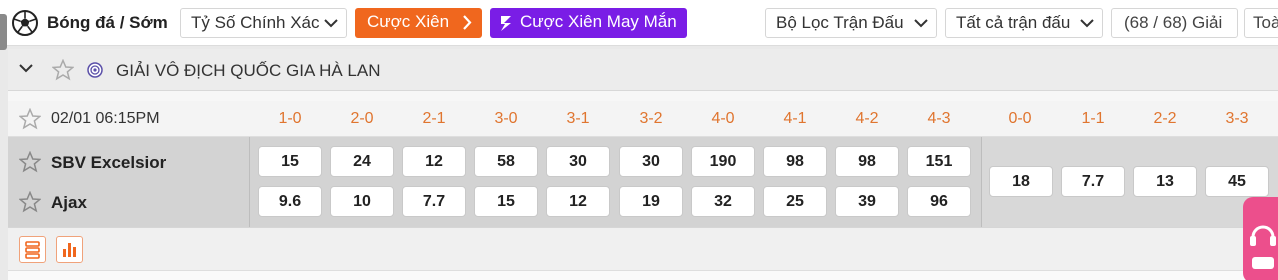 The image size is (1278, 280). What do you see at coordinates (1093, 118) in the screenshot?
I see `draw-score-label: 1-1` at bounding box center [1093, 118].